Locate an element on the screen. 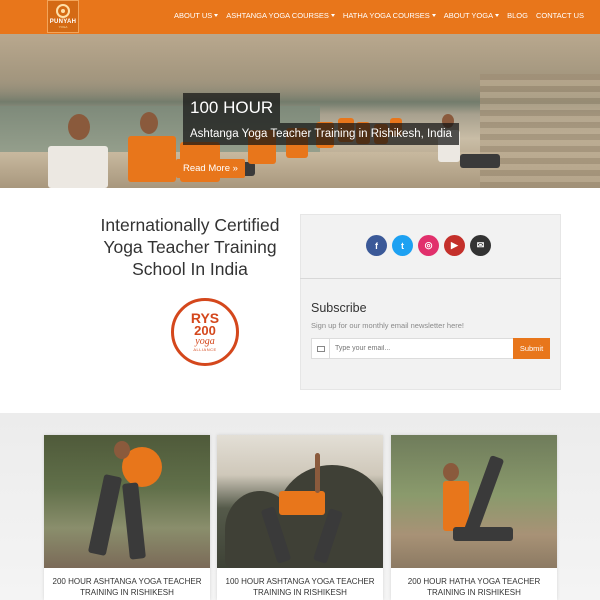 Image resolution: width=600 pixels, height=600 pixels. hero-title: 100 HOUR is located at coordinates (232, 107).